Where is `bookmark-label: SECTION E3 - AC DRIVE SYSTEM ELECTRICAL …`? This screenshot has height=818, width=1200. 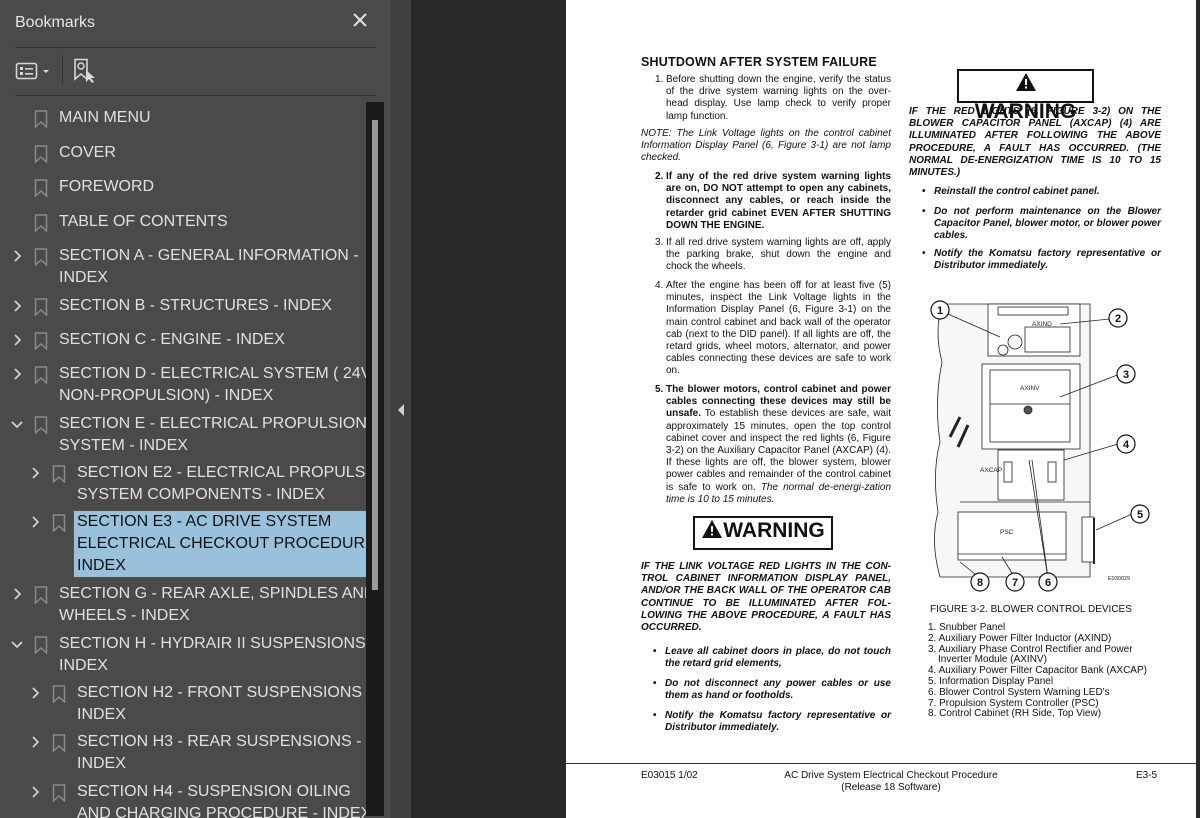 bookmark-label: SECTION E3 - AC DRIVE SYSTEM ELECTRICAL … is located at coordinates (219, 544).